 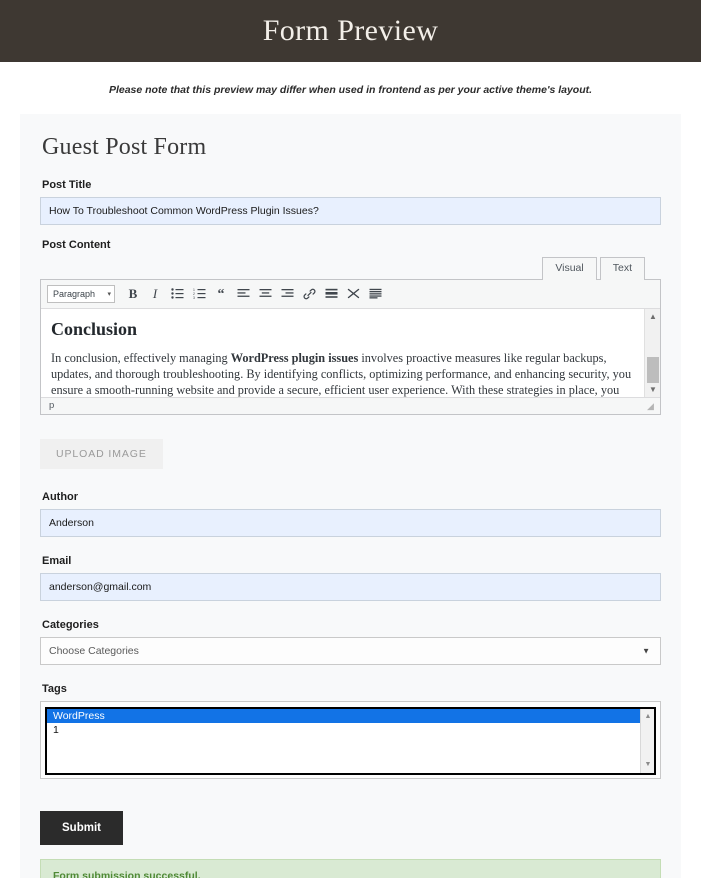 I want to click on format-select-value: Paragraph, so click(x=74, y=293).